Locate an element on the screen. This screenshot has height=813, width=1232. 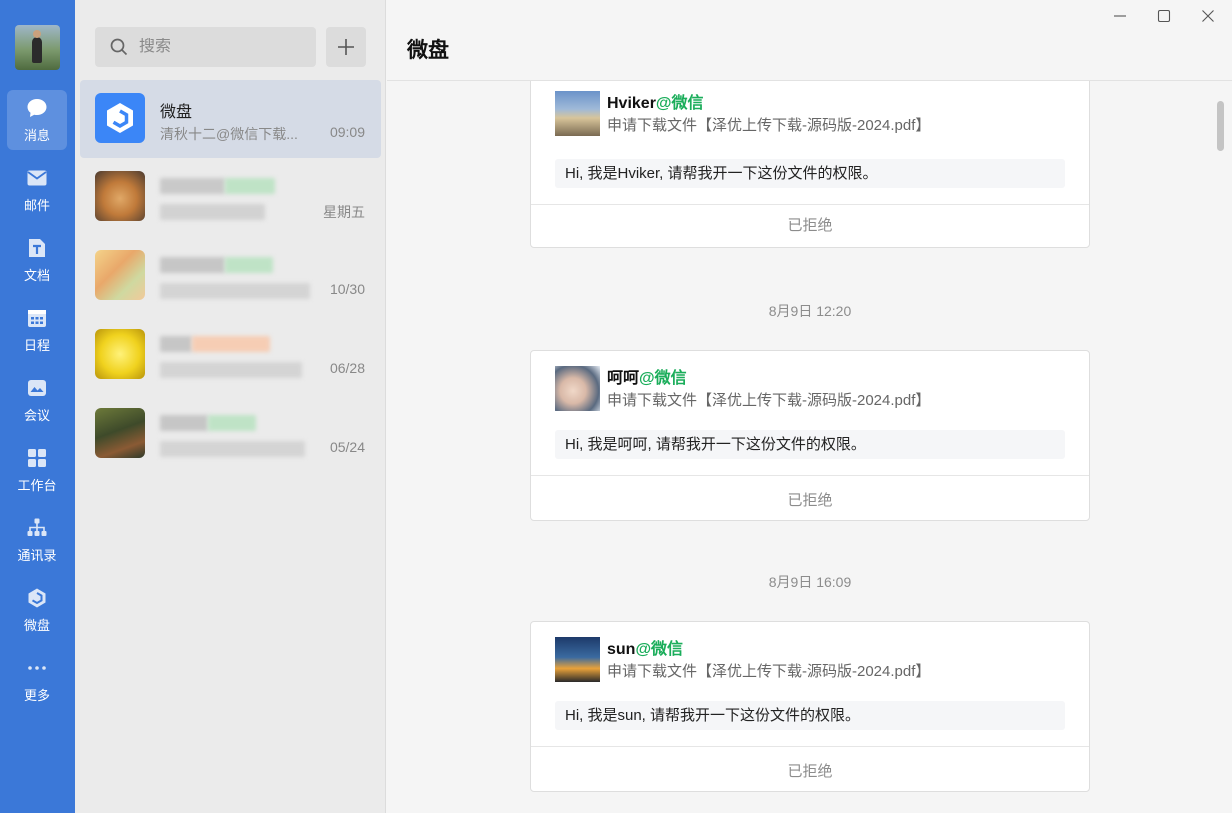
nav-messages: 消息 is located at coordinates (37, 120).